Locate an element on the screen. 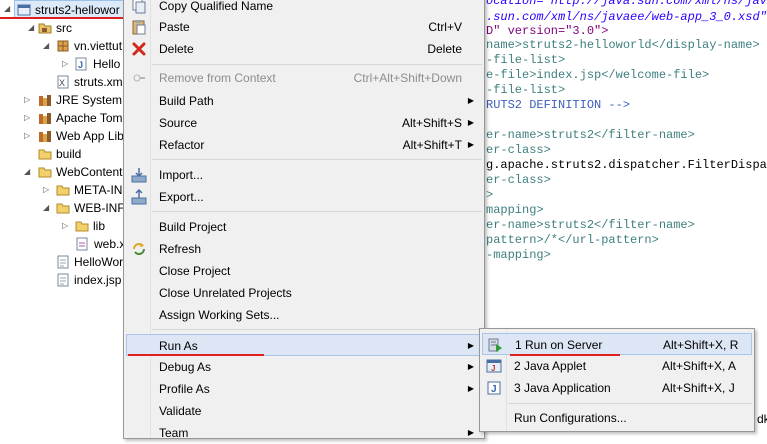 Image resolution: width=767 pixels, height=444 pixels. menu-item-remove-from-context: Remove from Context Ctrl+Alt+Shift+Down is located at coordinates (304, 78).